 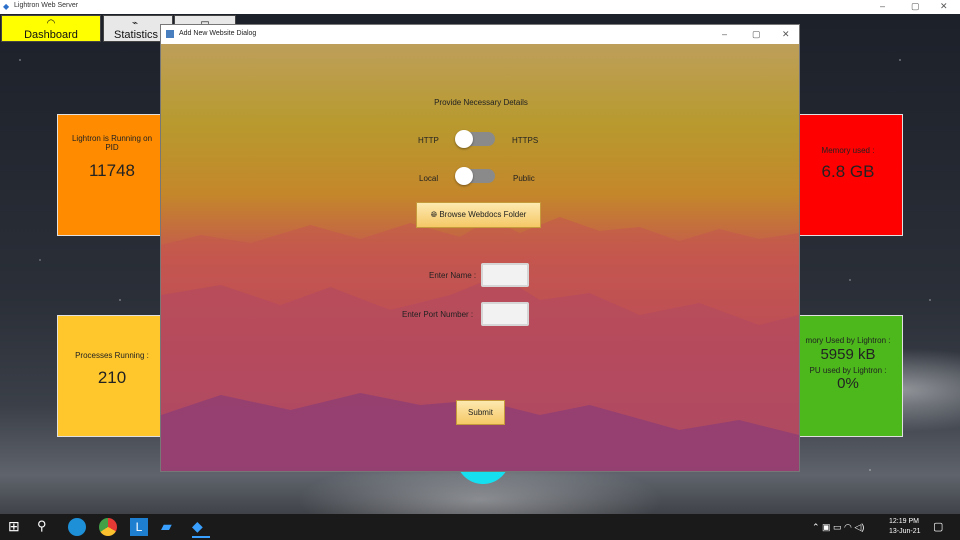 I want to click on tab-dashboard: ◠ Dashboard, so click(x=51, y=28).